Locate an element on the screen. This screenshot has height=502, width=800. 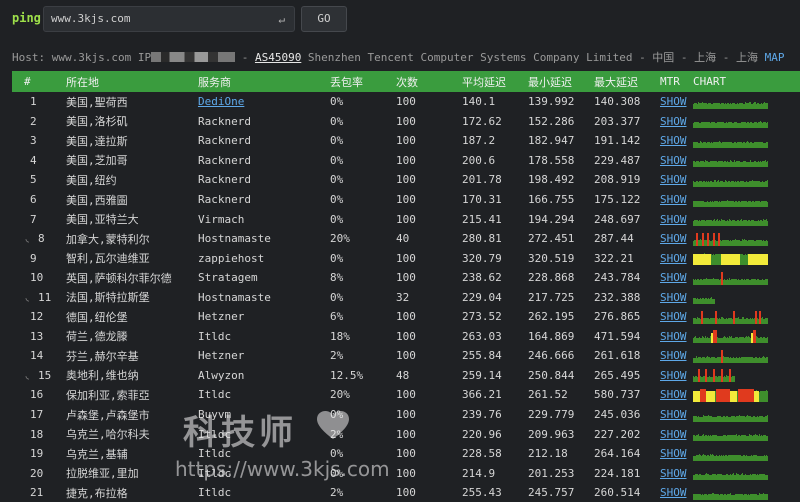
row-index: 17 is located at coordinates (37, 415).